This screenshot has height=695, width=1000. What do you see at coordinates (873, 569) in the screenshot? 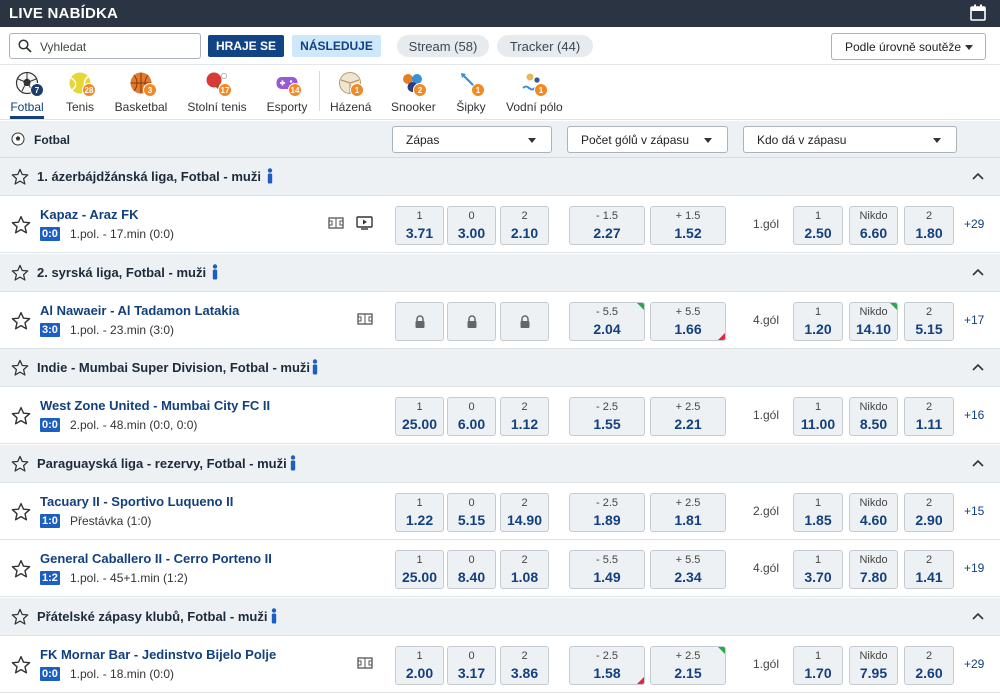
I see `odd-button-scorer: Nikdo 7.80` at bounding box center [873, 569].